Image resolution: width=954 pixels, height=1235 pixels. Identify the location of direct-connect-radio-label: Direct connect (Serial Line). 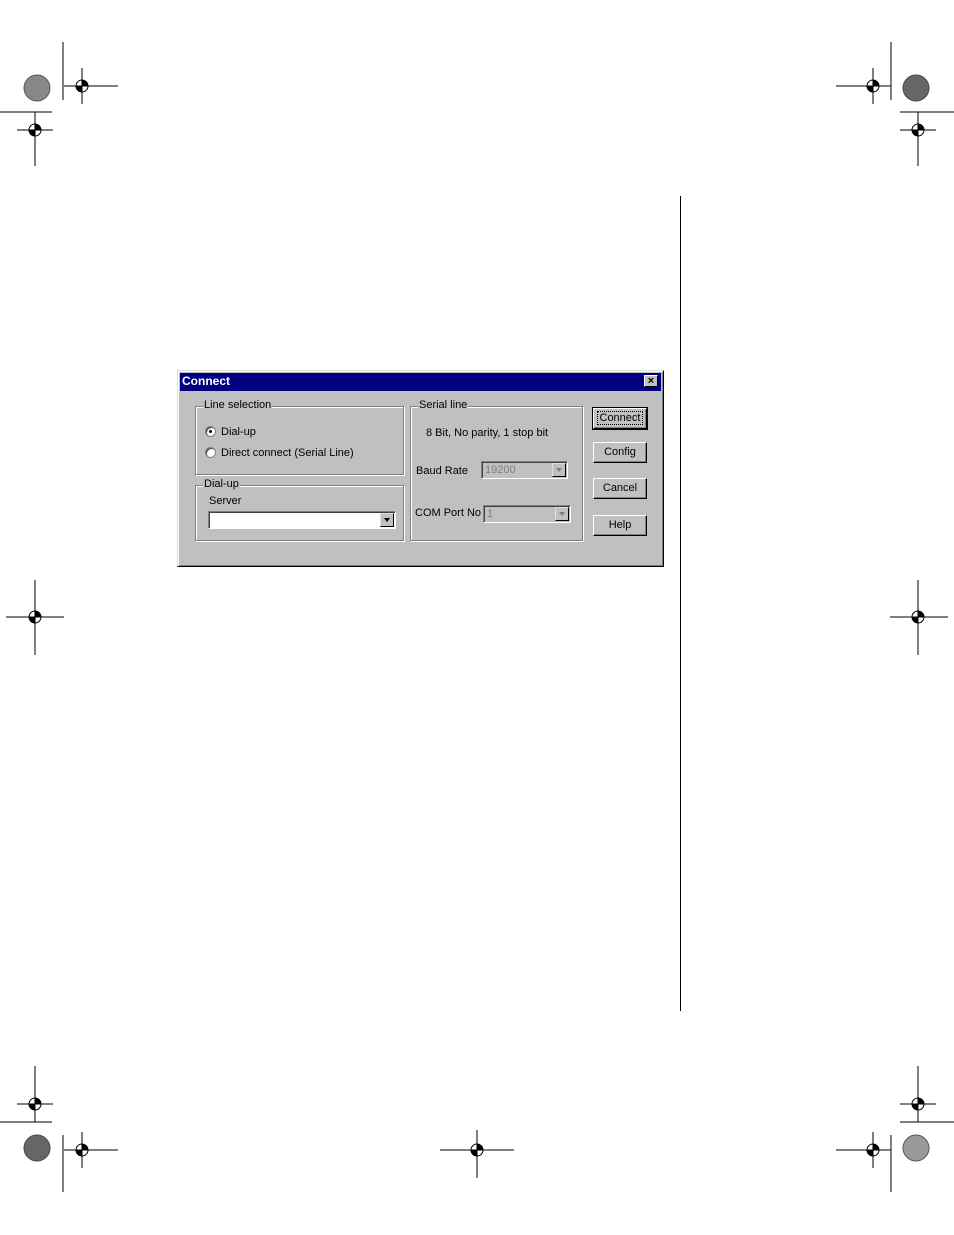
(287, 453).